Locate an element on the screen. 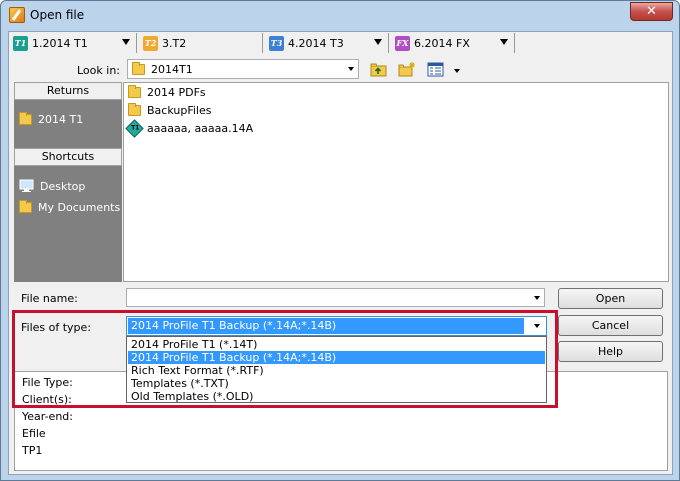 The image size is (680, 481). file-name: aaaaaa, aaaaa.14A is located at coordinates (200, 128).